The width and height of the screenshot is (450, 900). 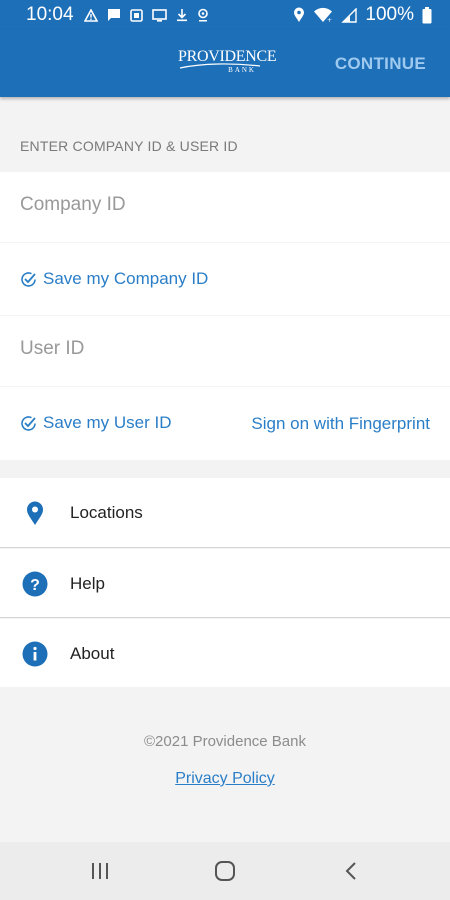 What do you see at coordinates (126, 278) in the screenshot?
I see `save-company-id-label: Save my Company ID` at bounding box center [126, 278].